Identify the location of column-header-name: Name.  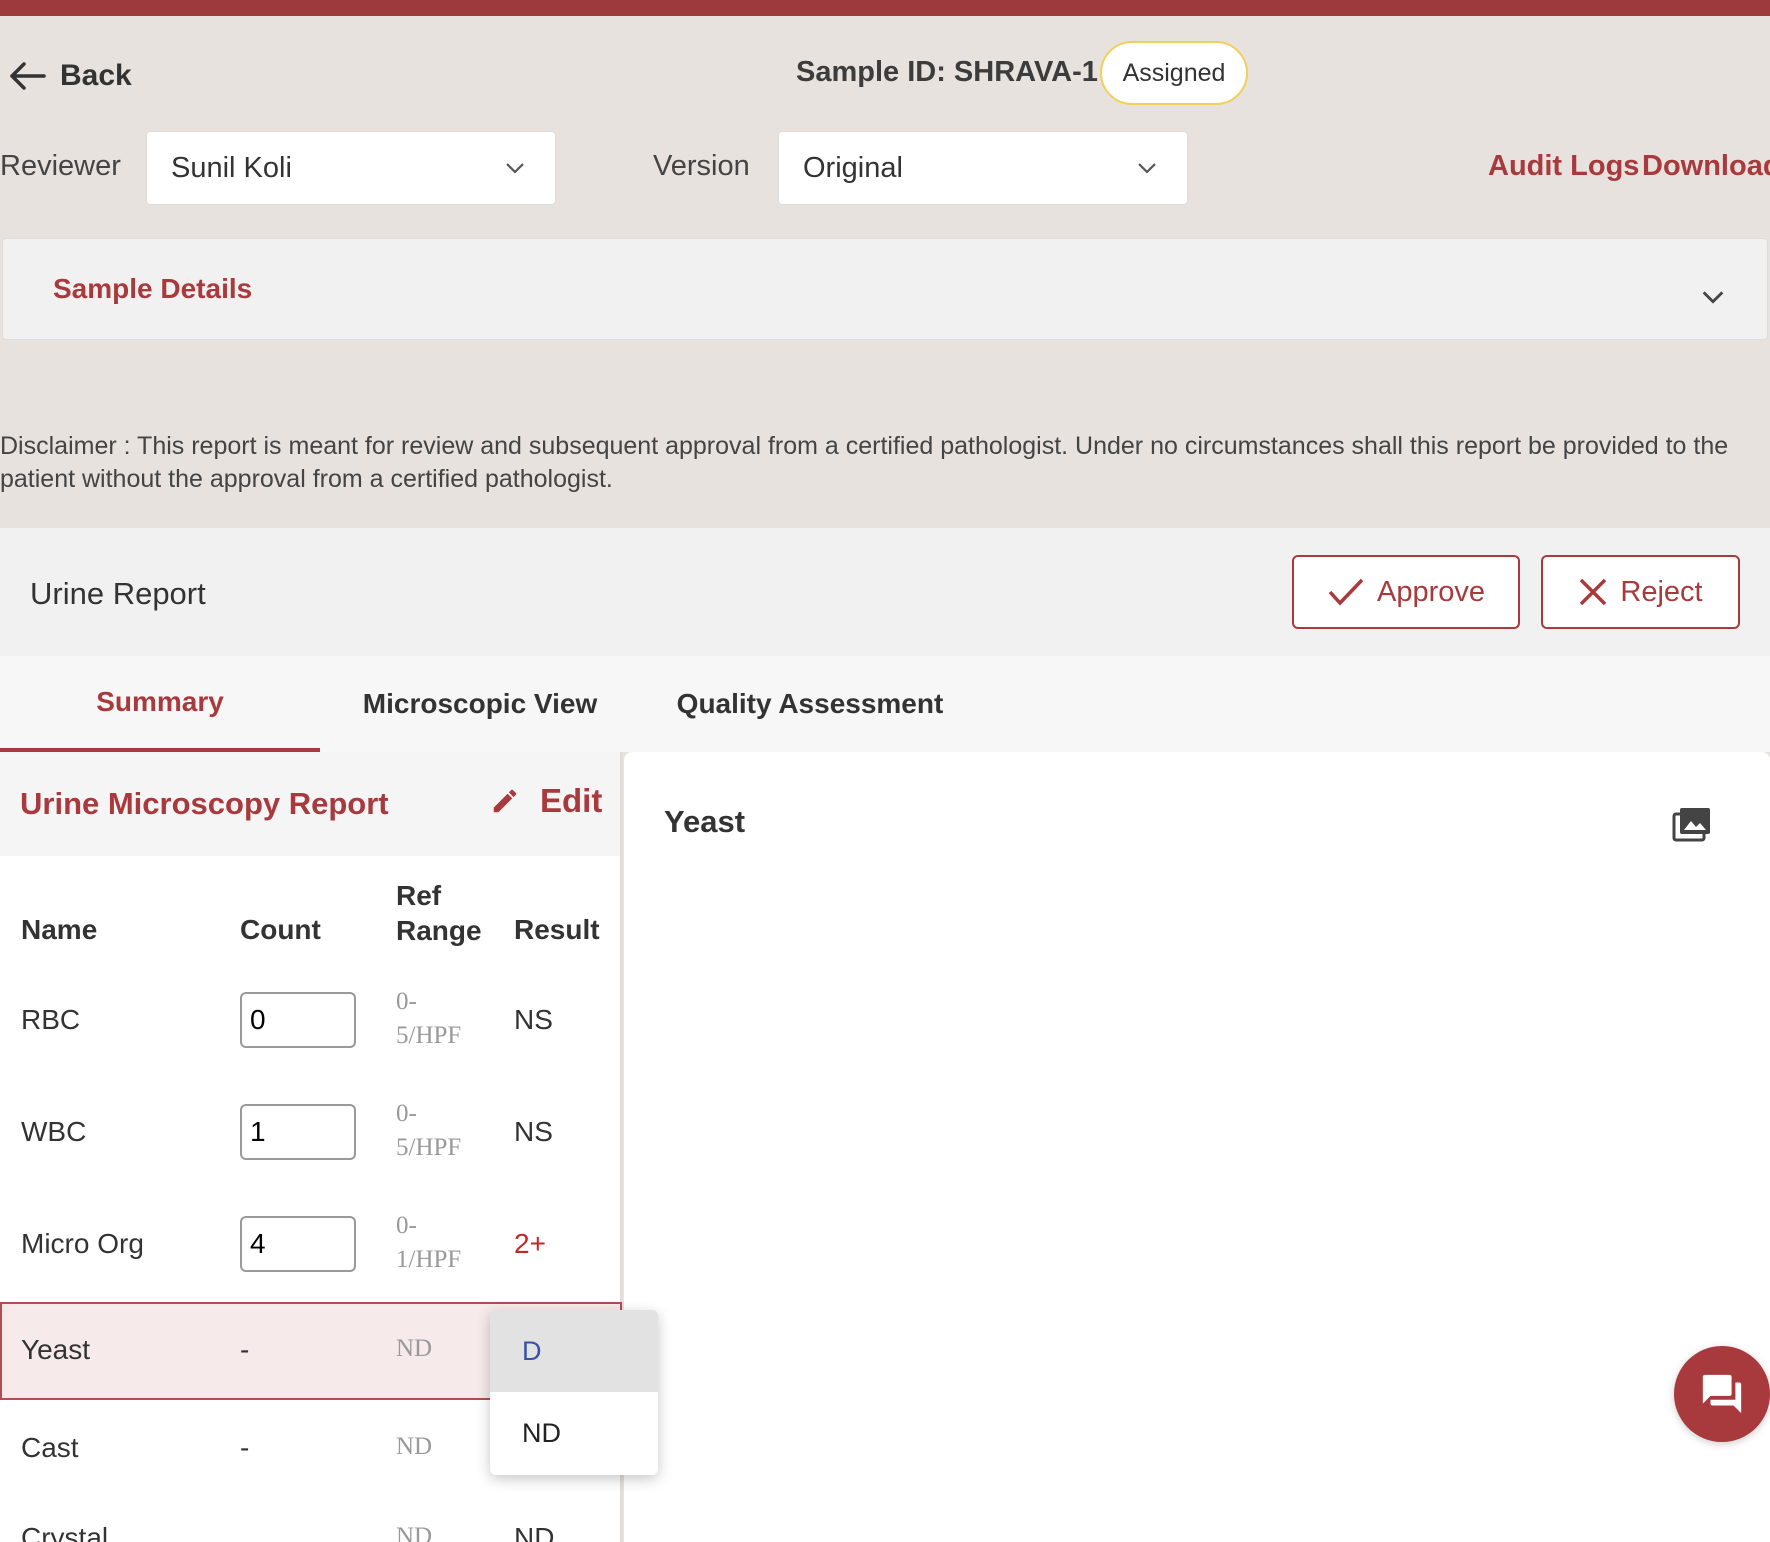
(59, 929).